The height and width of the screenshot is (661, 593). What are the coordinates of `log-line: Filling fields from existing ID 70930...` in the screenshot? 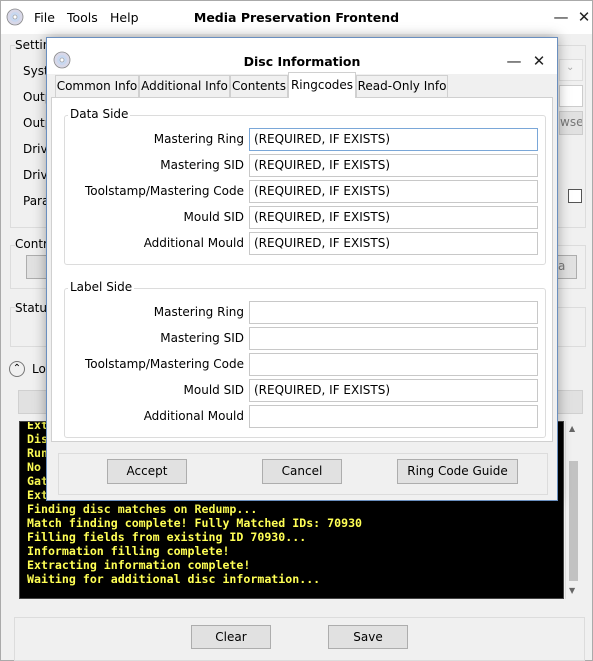 It's located at (167, 537).